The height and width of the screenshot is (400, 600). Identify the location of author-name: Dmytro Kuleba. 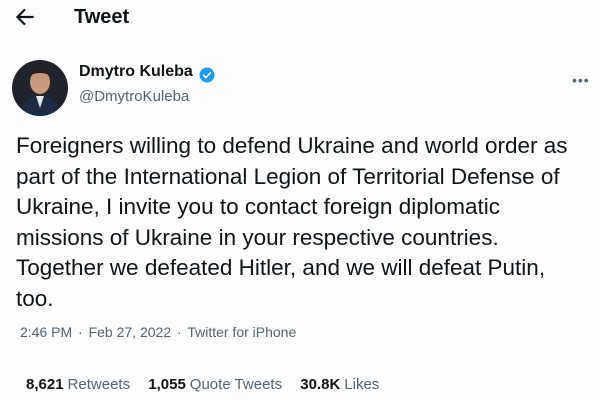
(136, 72).